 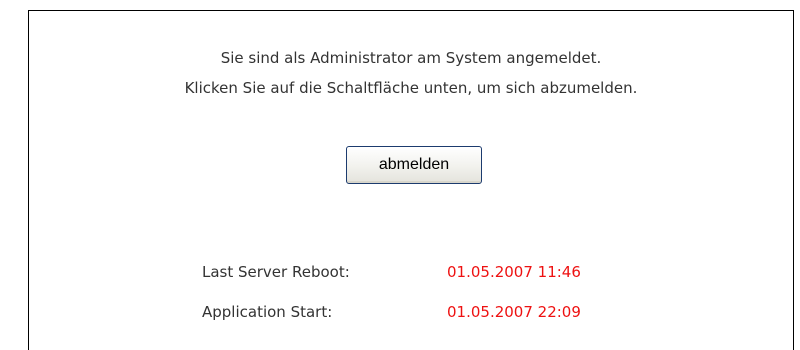 What do you see at coordinates (514, 272) in the screenshot?
I see `server-reboot-value: 01.05.2007 11:46` at bounding box center [514, 272].